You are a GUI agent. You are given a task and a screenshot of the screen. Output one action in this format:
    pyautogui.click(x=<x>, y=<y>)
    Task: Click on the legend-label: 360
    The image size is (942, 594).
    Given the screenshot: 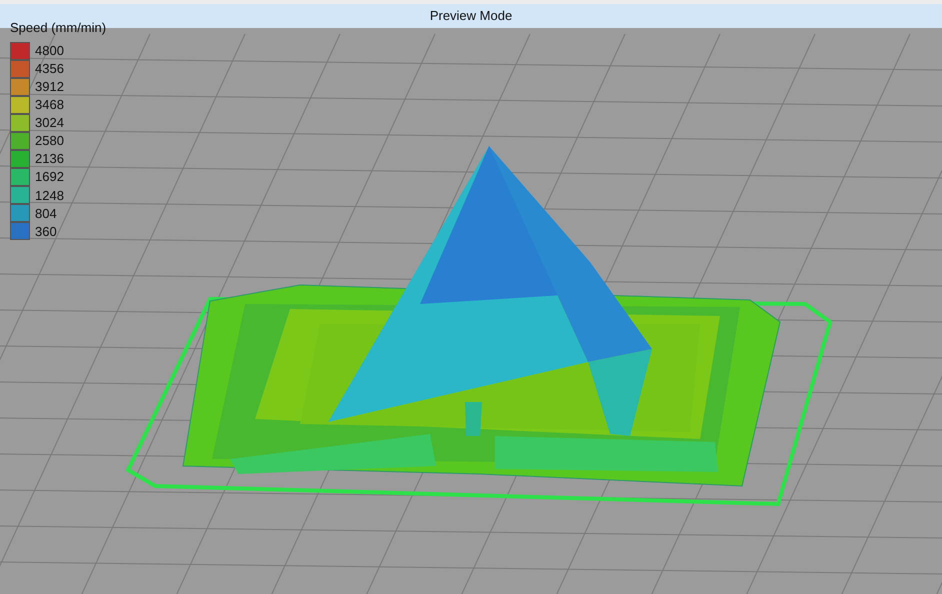 What is the action you would take?
    pyautogui.click(x=46, y=231)
    